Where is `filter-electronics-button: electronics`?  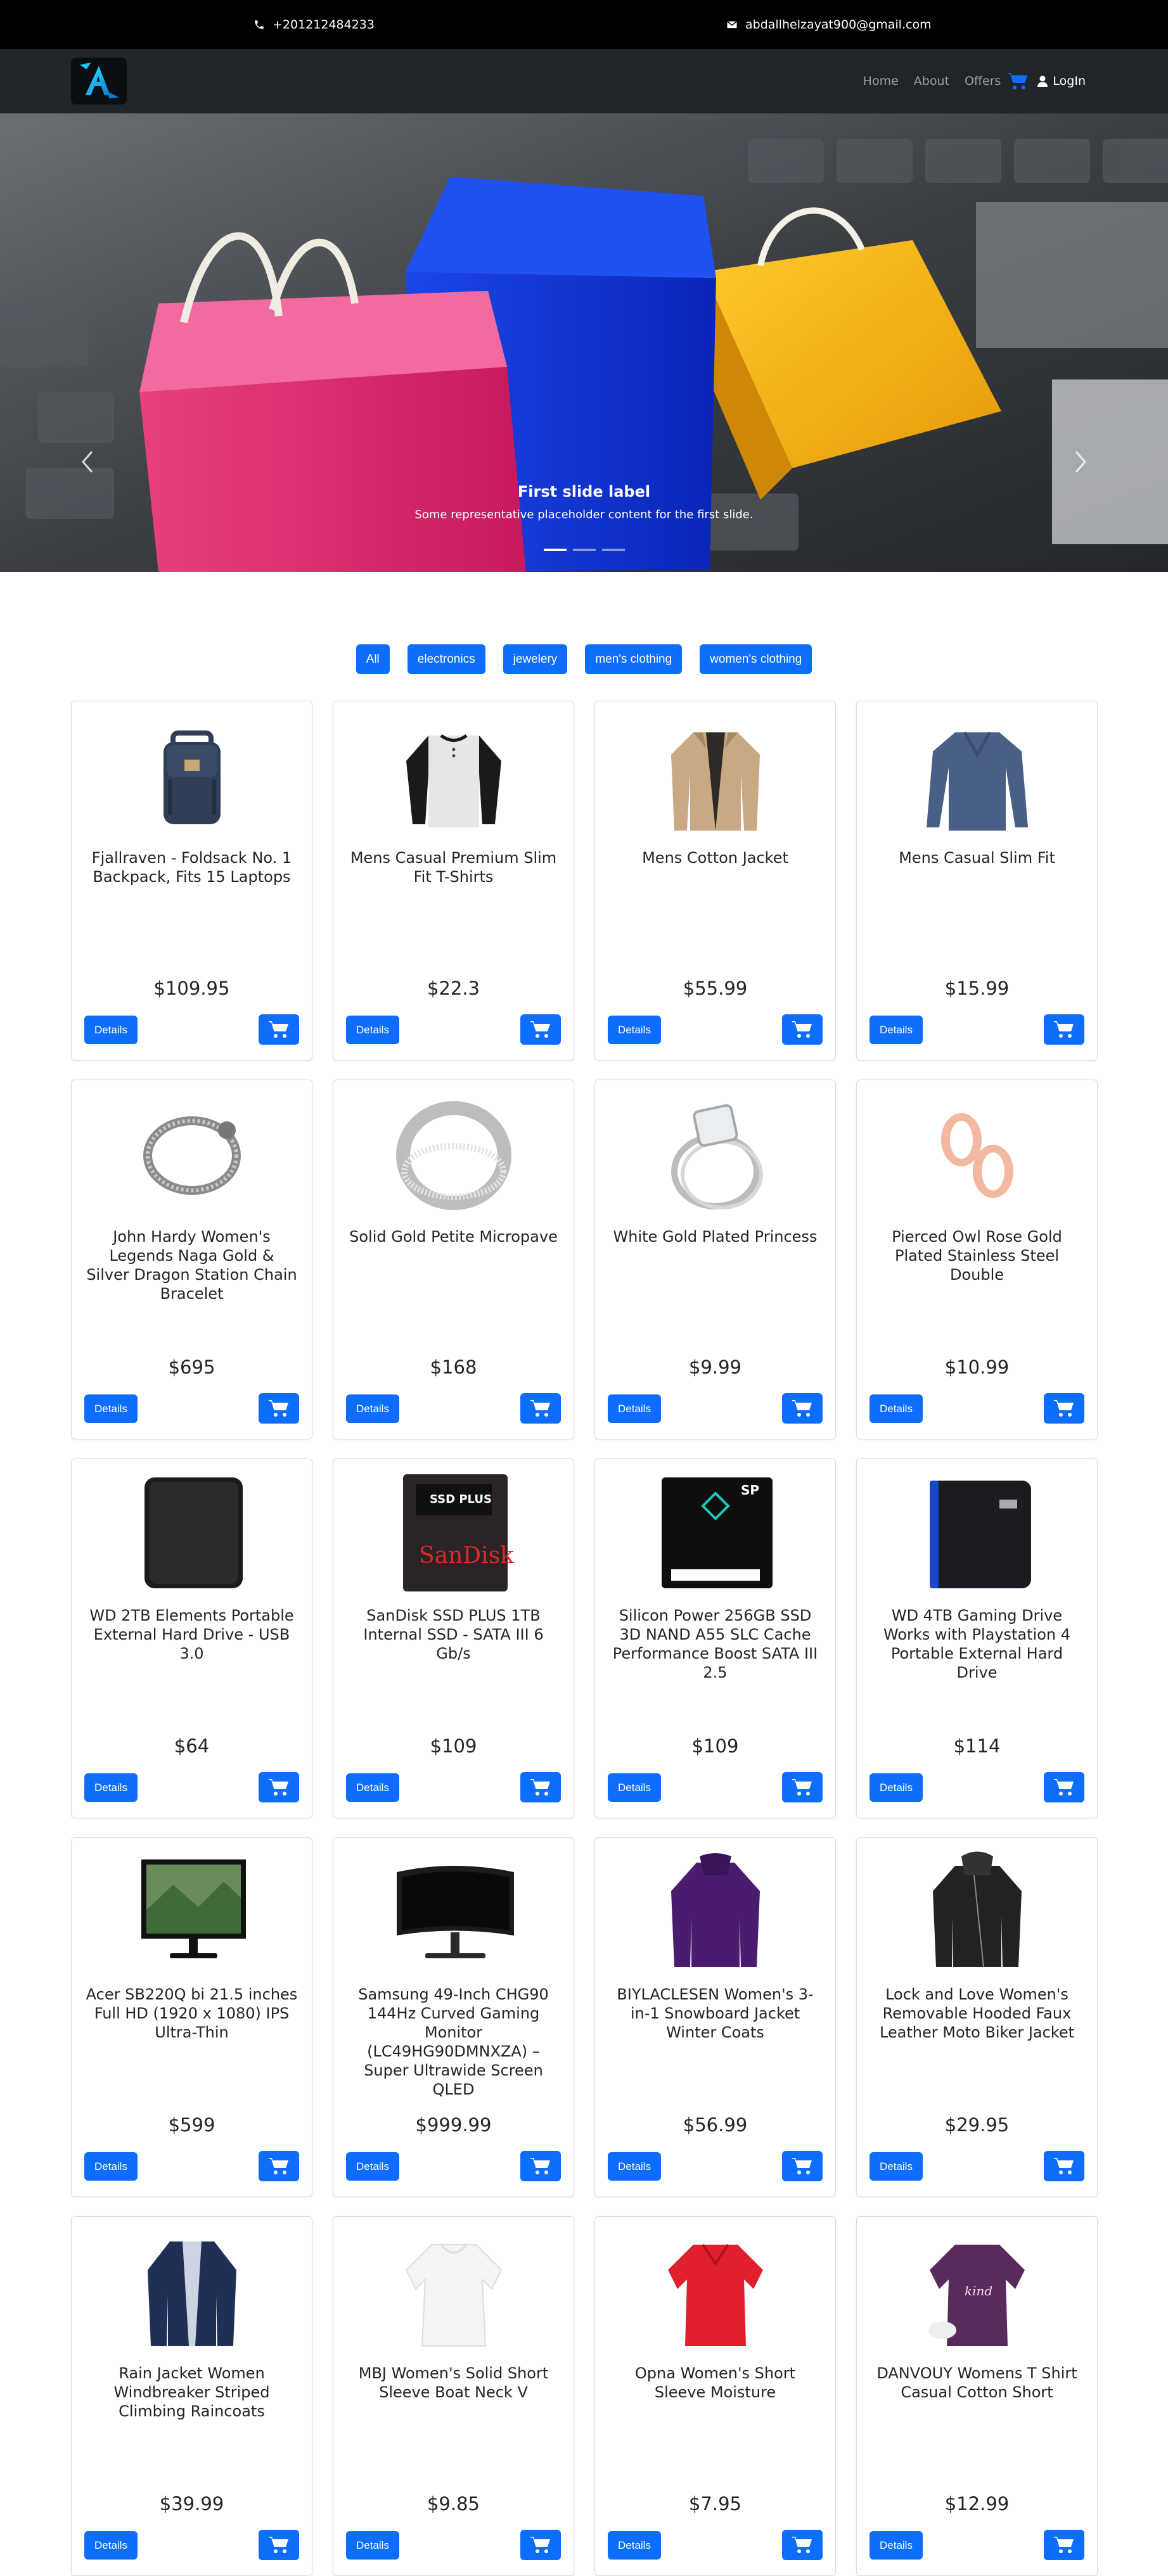
filter-electronics-button: electronics is located at coordinates (446, 659).